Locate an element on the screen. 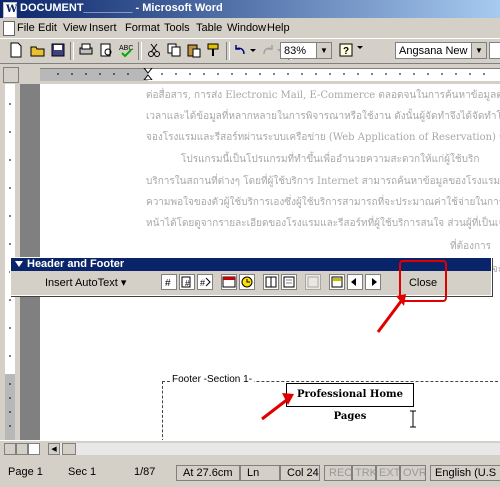 This screenshot has height=487, width=500. menu-file: File is located at coordinates (26, 28).